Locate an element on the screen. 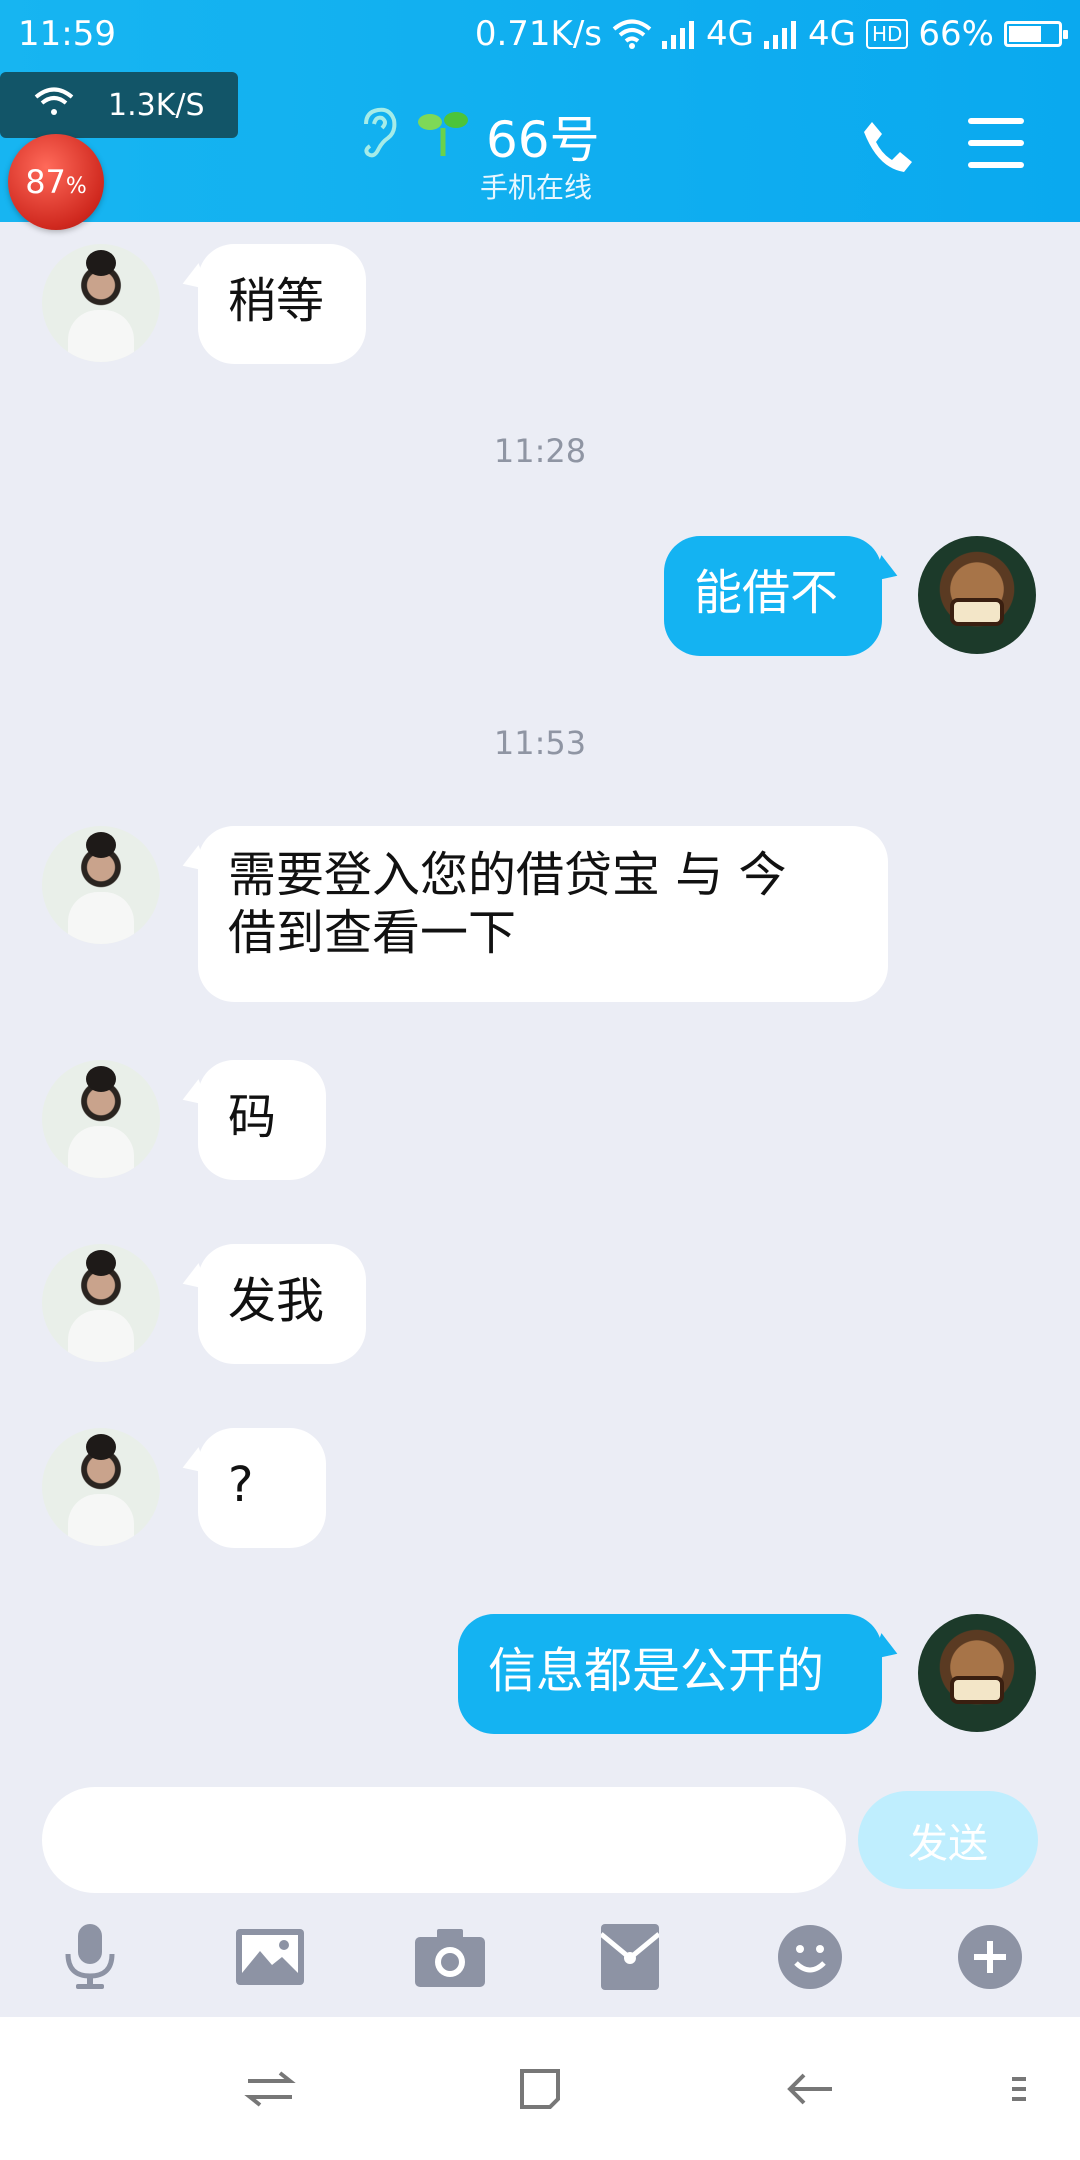 Image resolution: width=1080 pixels, height=2160 pixels. battery-percent: 66% is located at coordinates (956, 34).